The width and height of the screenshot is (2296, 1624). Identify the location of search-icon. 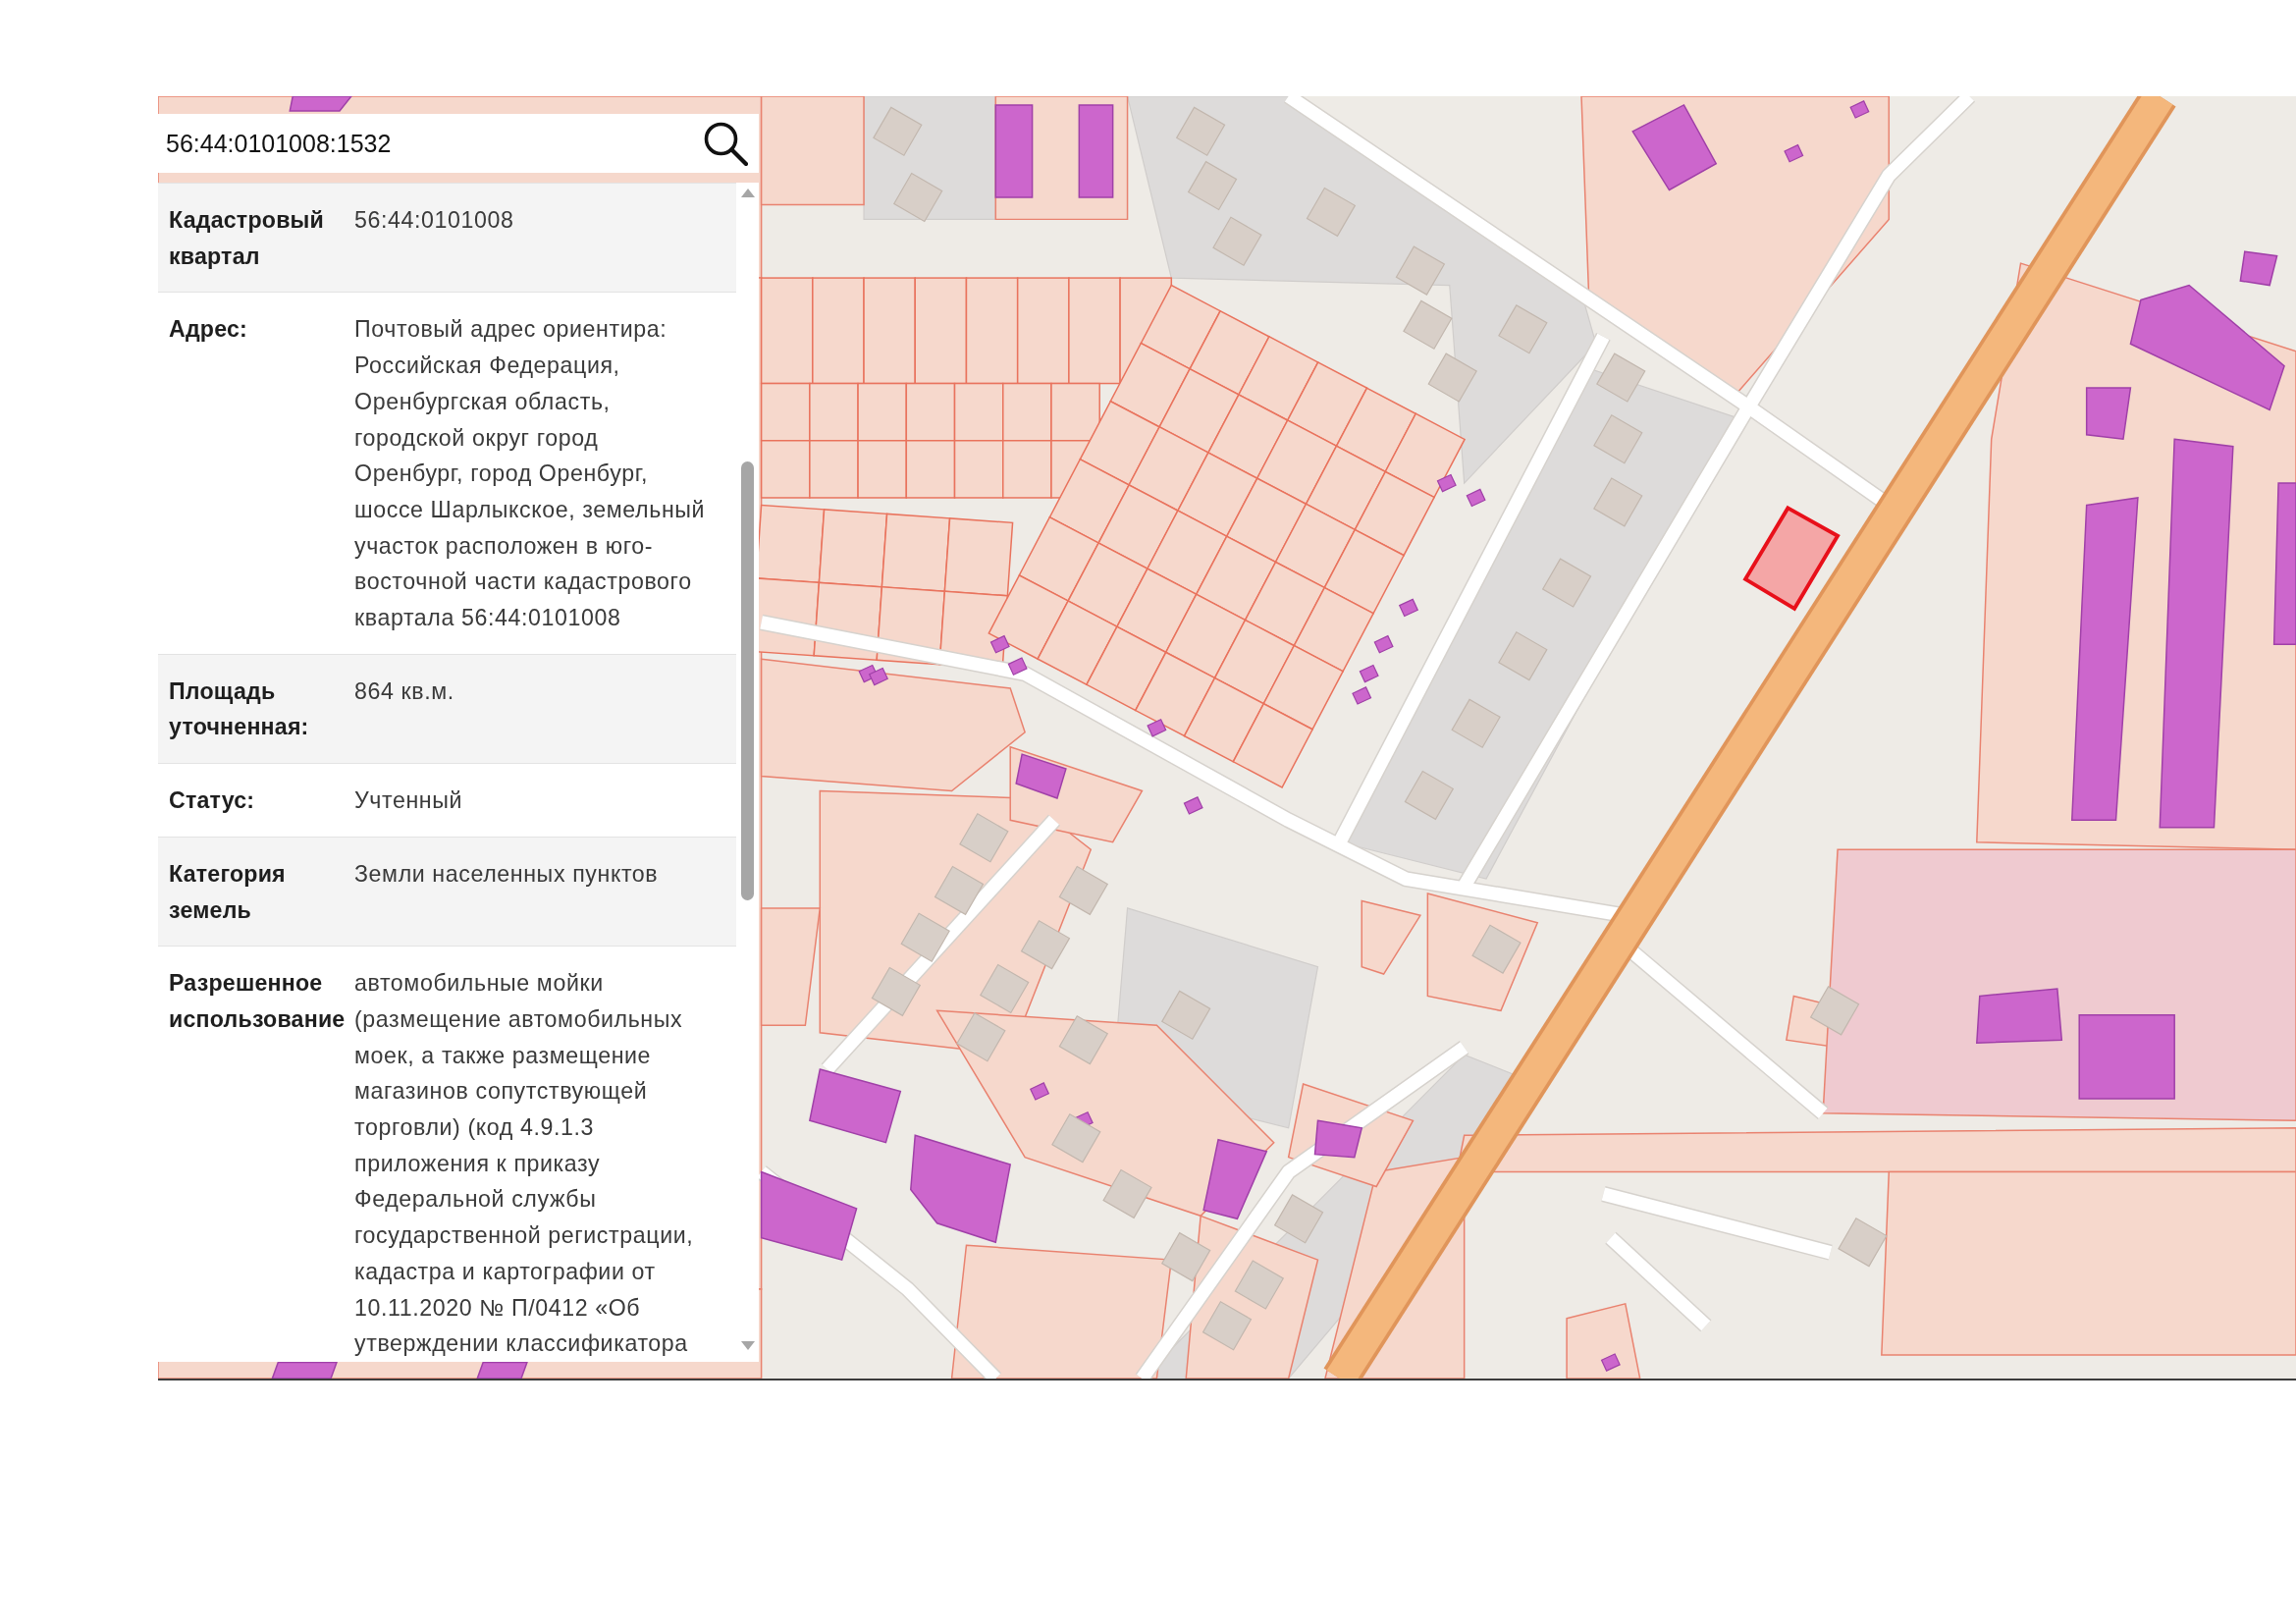
(726, 143).